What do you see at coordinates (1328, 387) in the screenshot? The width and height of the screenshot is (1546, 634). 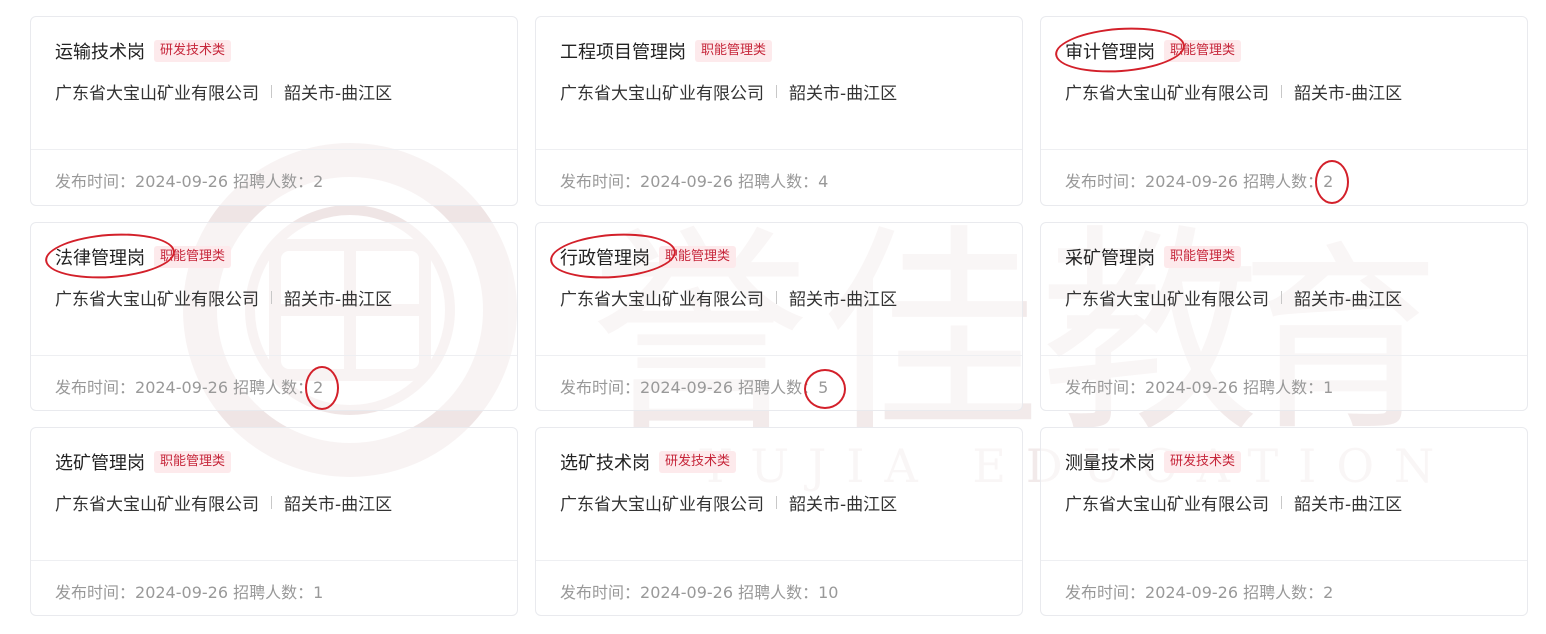 I see `headcount-value: 1` at bounding box center [1328, 387].